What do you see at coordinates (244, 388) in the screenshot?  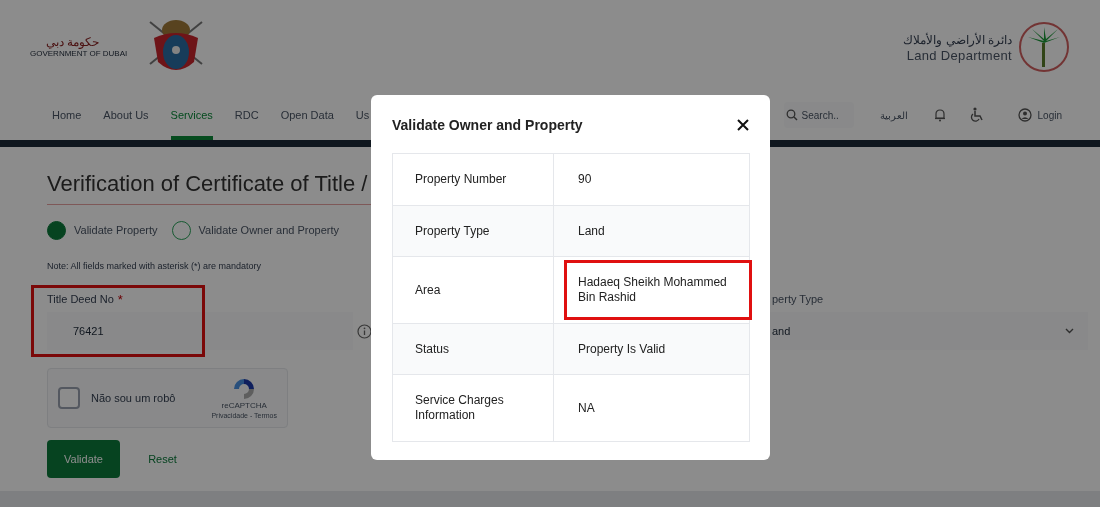 I see `recaptcha-logo-icon` at bounding box center [244, 388].